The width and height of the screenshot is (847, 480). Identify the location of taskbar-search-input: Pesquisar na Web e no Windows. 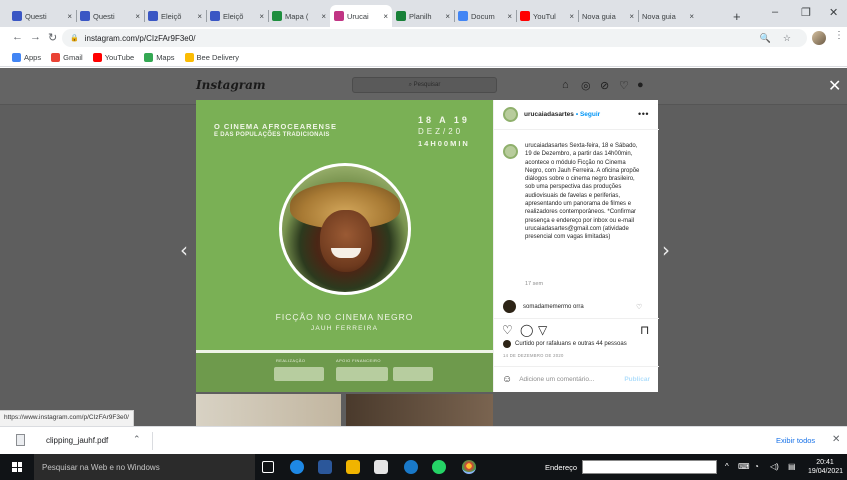
(144, 467).